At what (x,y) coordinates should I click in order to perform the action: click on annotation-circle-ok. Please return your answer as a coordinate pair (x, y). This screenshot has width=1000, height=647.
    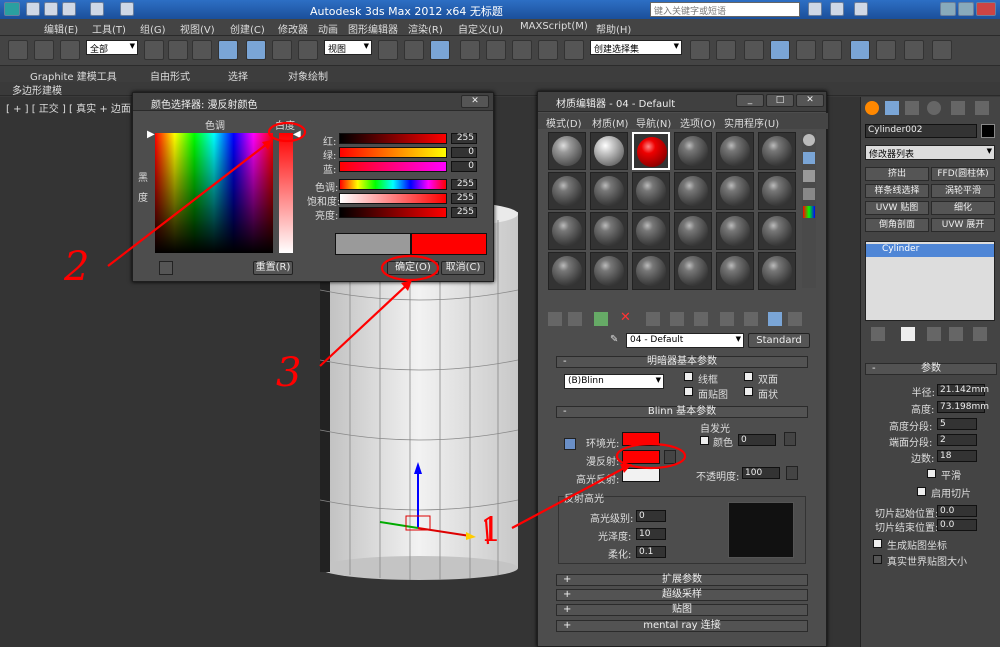
    Looking at the image, I should click on (410, 268).